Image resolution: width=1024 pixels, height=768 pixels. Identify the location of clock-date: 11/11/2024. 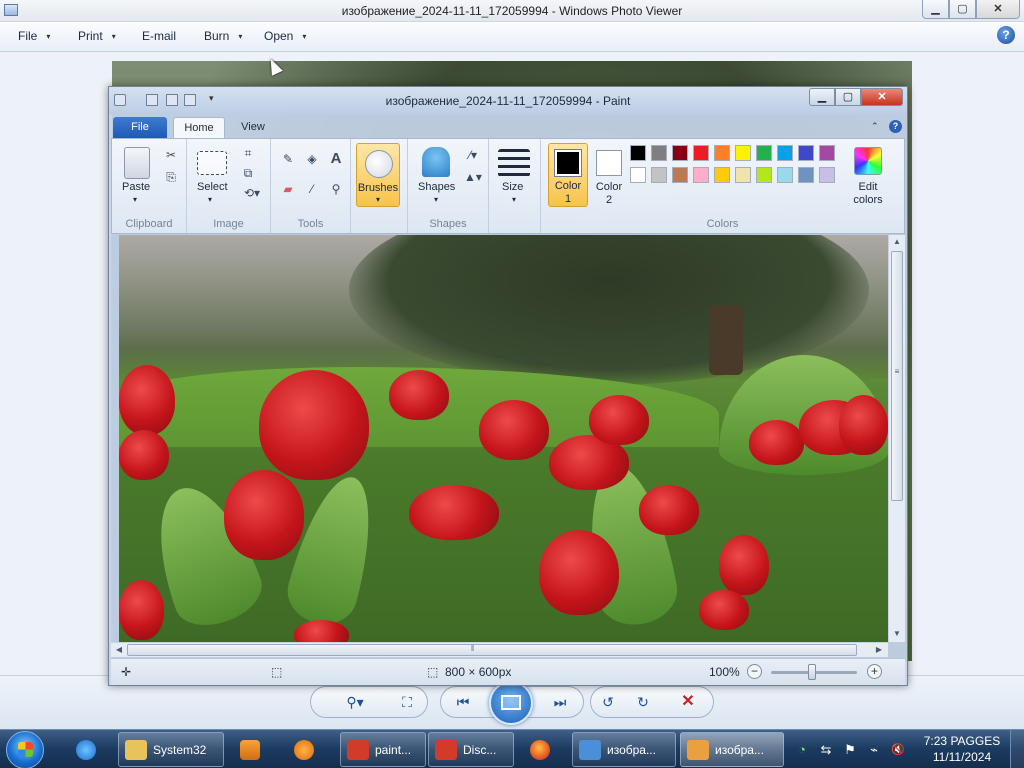
(962, 757).